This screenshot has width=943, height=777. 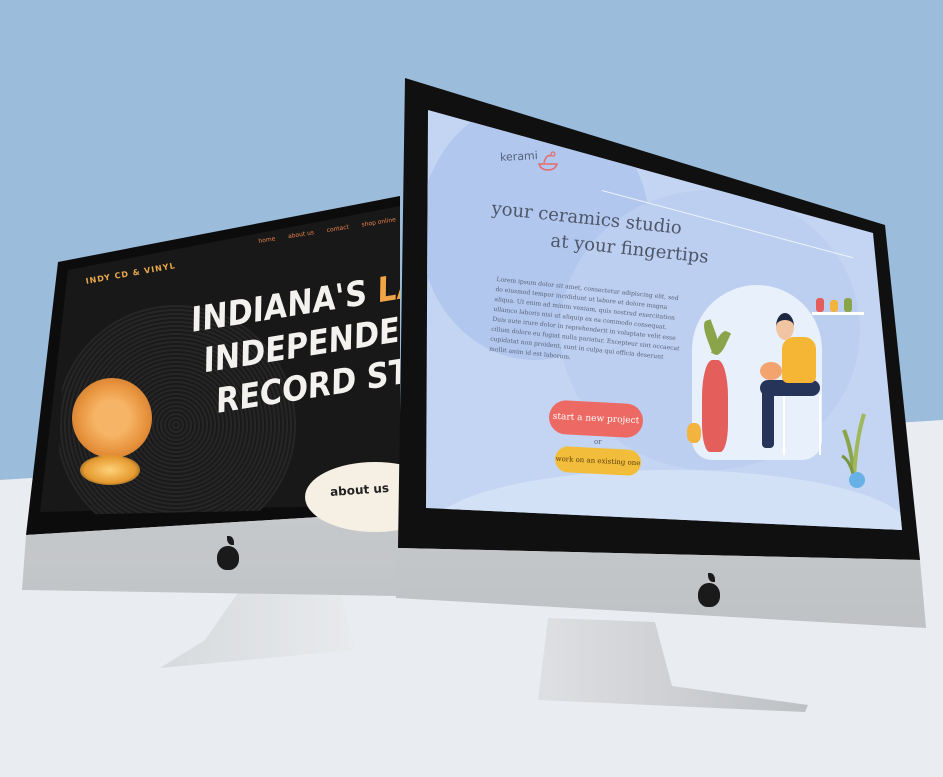 What do you see at coordinates (110, 470) in the screenshot?
I see `record-glow` at bounding box center [110, 470].